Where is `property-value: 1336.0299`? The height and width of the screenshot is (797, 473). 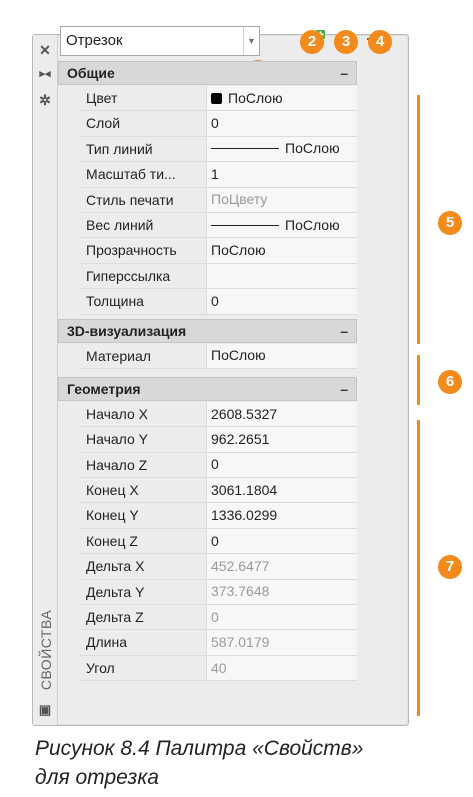
property-value: 1336.0299 is located at coordinates (281, 516).